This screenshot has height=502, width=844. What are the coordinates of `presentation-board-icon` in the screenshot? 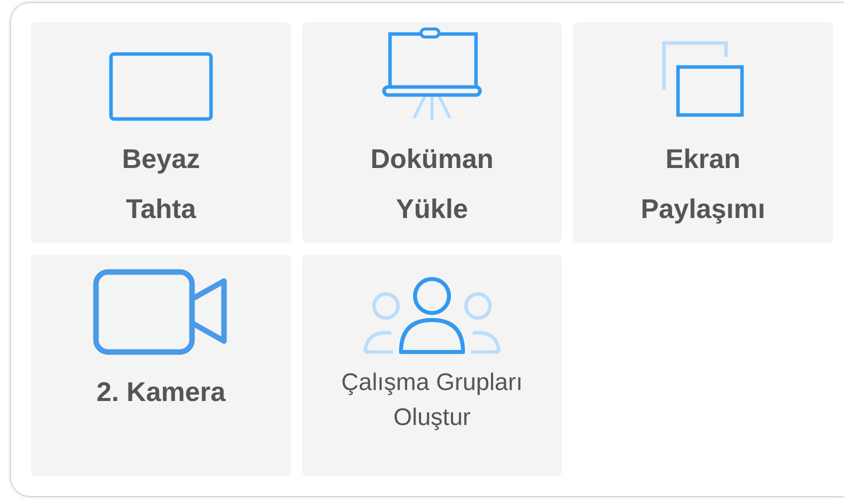 It's located at (432, 74).